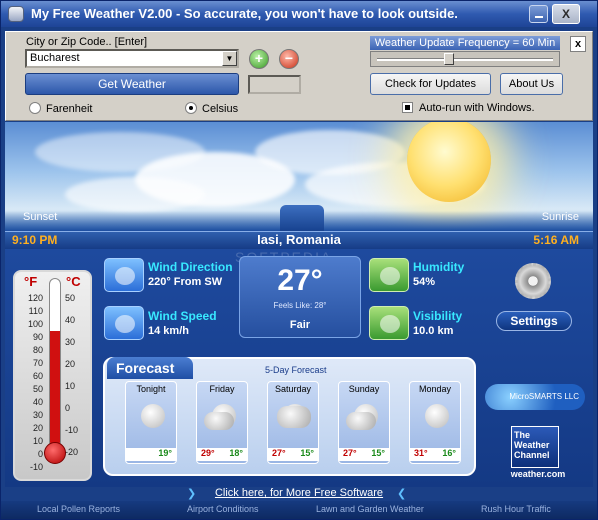 This screenshot has height=520, width=598. I want to click on wind-speed-icon, so click(124, 323).